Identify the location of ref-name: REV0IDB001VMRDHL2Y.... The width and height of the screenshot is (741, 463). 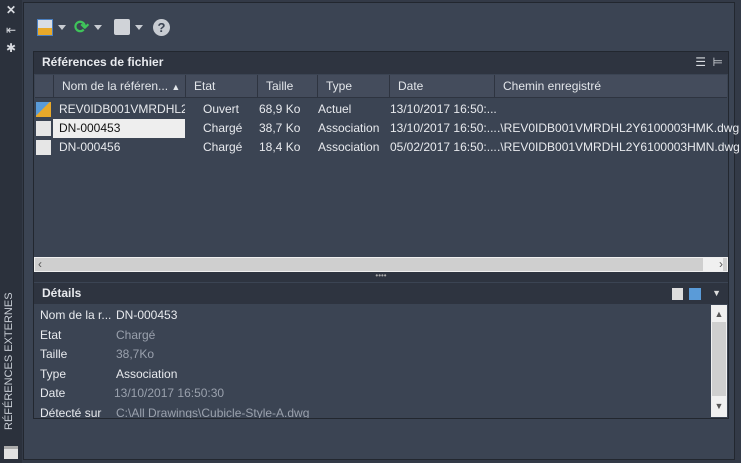
(122, 109).